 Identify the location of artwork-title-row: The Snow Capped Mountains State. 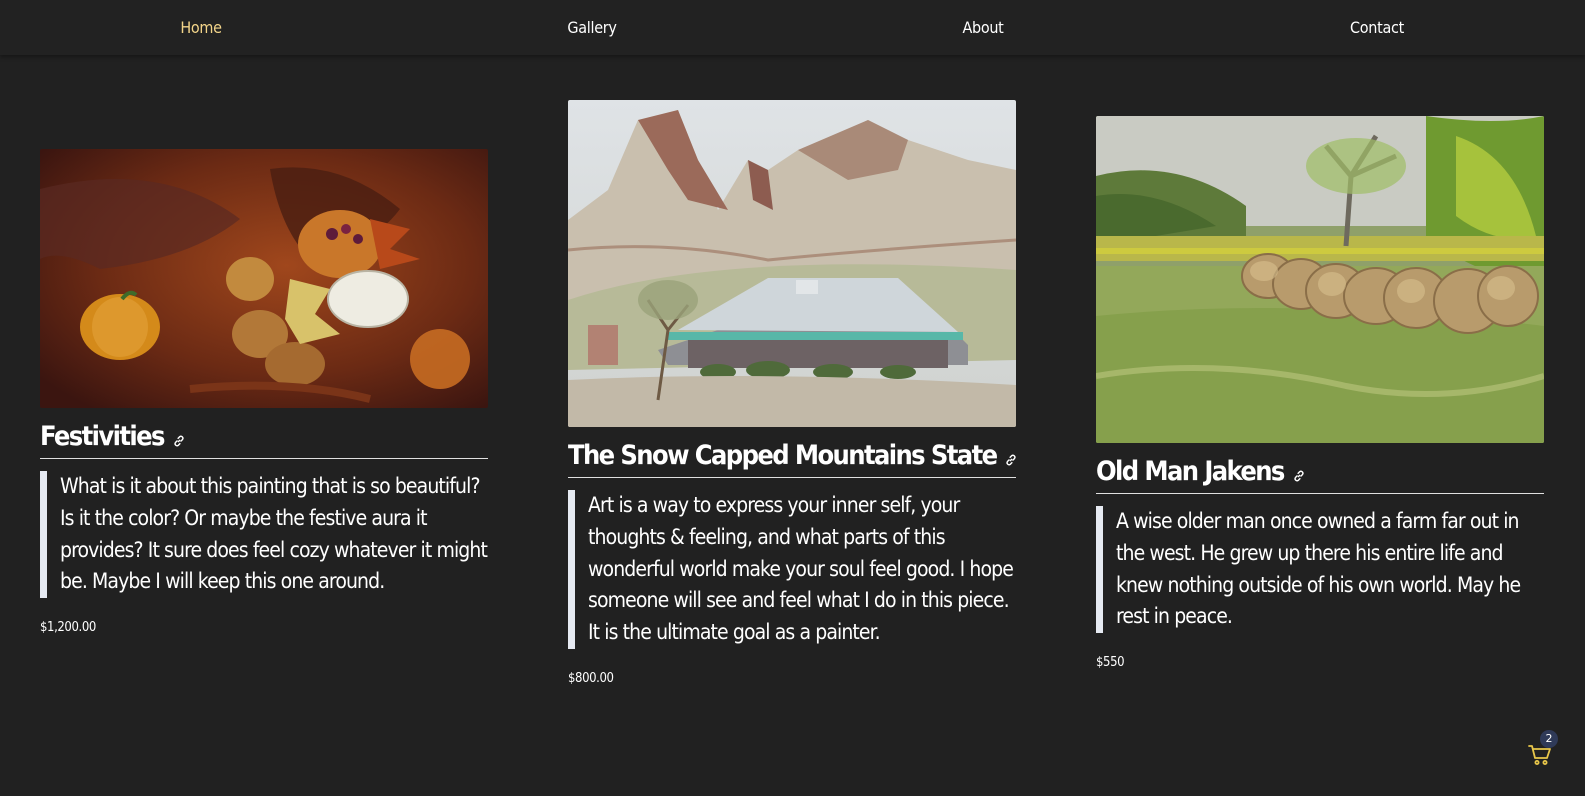
(793, 458).